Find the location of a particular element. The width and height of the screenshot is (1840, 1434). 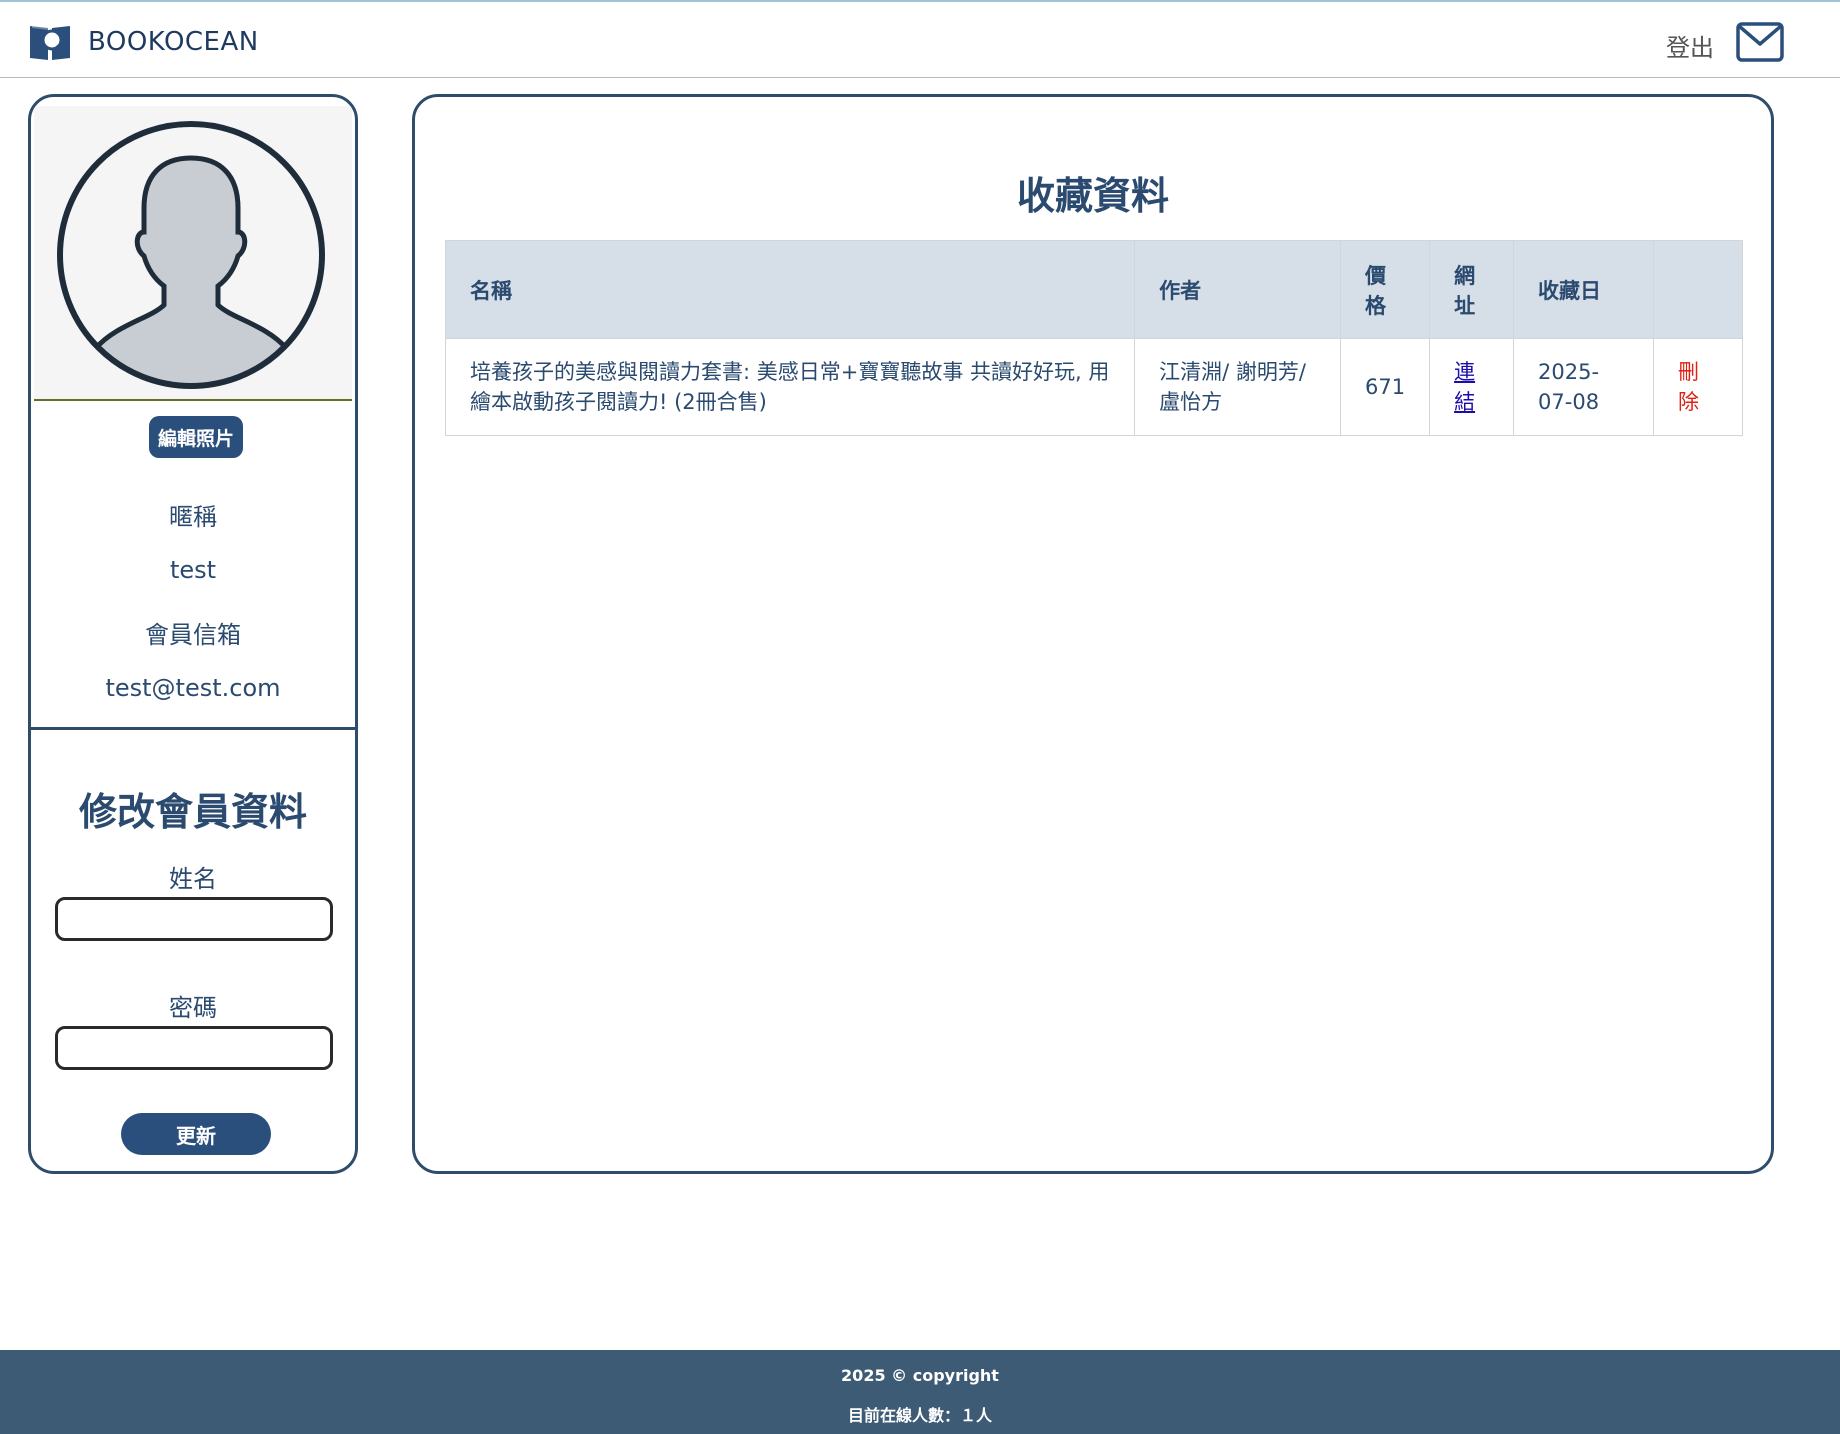

edit-photo-button: 編輯照片 is located at coordinates (196, 437).